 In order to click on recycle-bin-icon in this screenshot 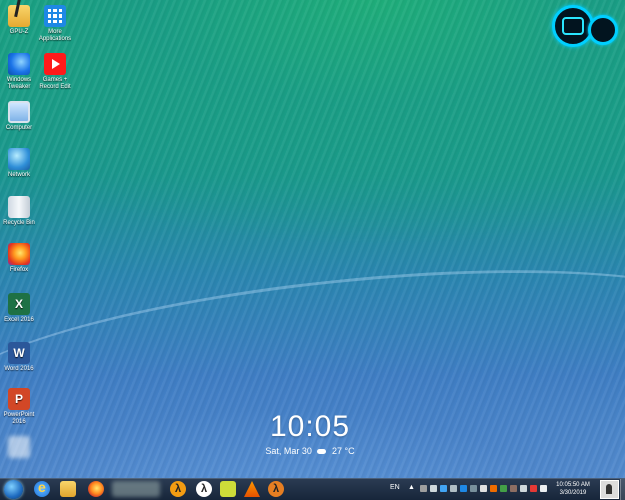, I will do `click(19, 207)`.